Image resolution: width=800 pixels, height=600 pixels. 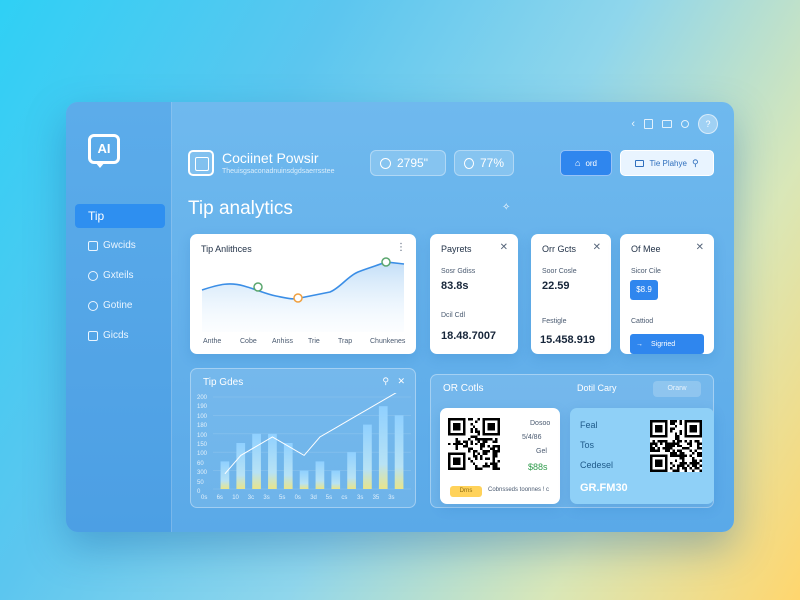 I want to click on stat-label: Soor Cosle, so click(x=559, y=271).